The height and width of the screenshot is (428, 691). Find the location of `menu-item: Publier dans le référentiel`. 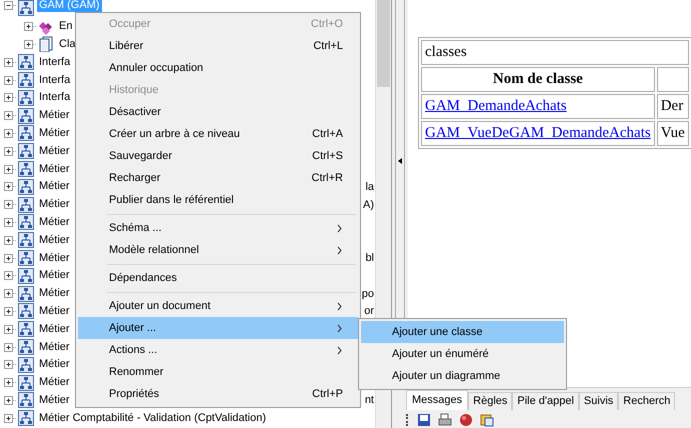

menu-item: Publier dans le référentiel is located at coordinates (218, 200).